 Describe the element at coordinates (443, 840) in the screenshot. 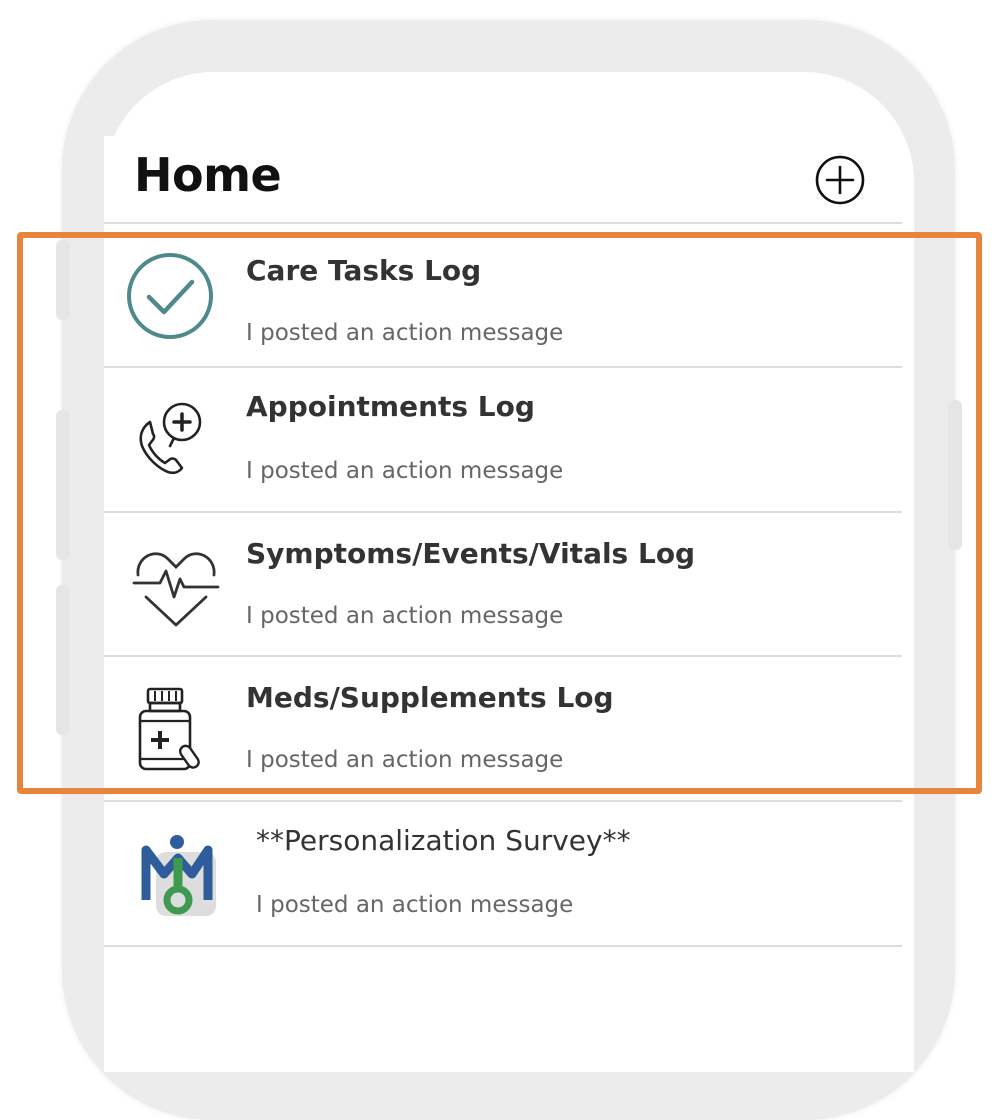

I see `item-title: **Personalization Survey**` at that location.